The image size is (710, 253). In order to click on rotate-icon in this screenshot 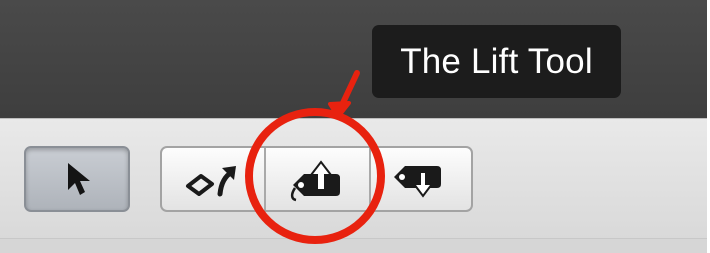, I will do `click(211, 181)`.